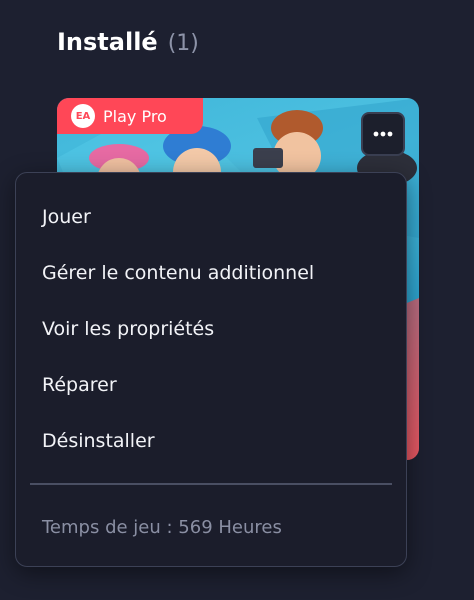  Describe the element at coordinates (214, 329) in the screenshot. I see `menu-item-view-properties: Voir les propriétés` at that location.